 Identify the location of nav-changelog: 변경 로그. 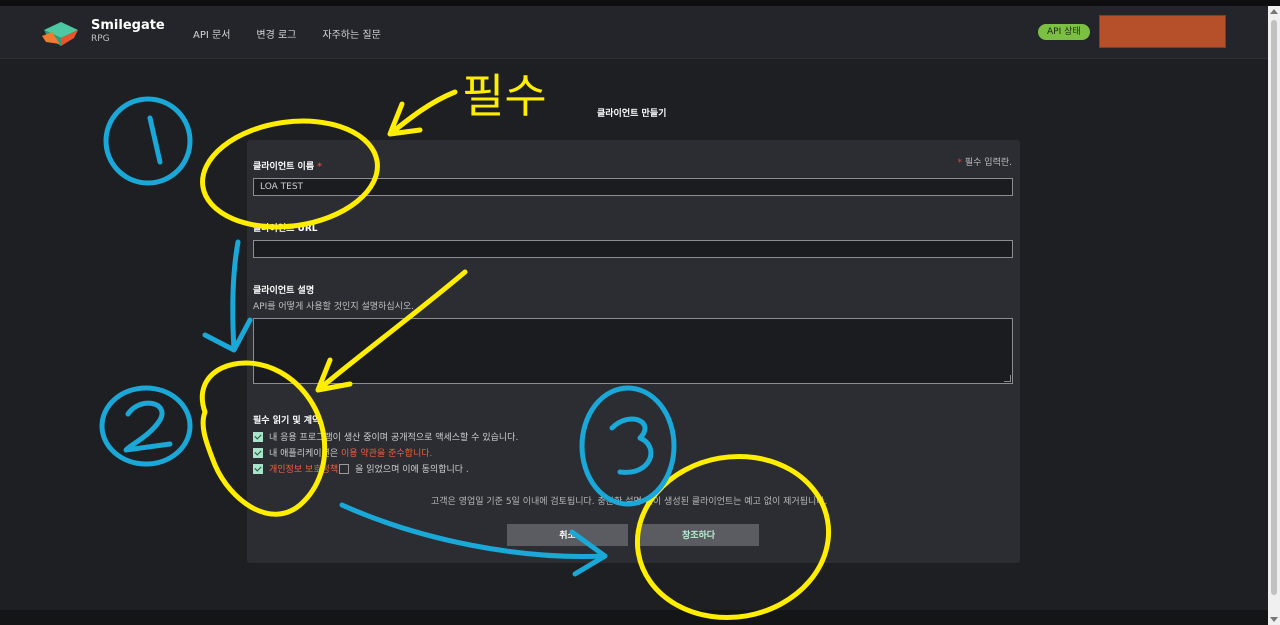
(276, 33).